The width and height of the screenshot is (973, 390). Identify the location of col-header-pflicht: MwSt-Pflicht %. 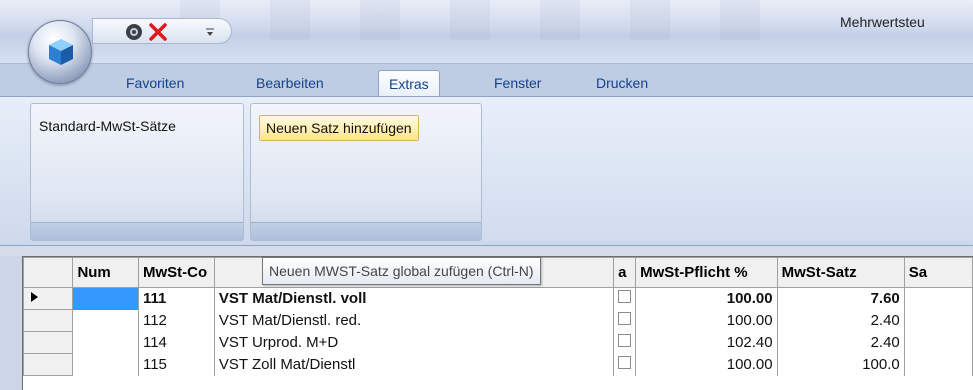
(706, 272).